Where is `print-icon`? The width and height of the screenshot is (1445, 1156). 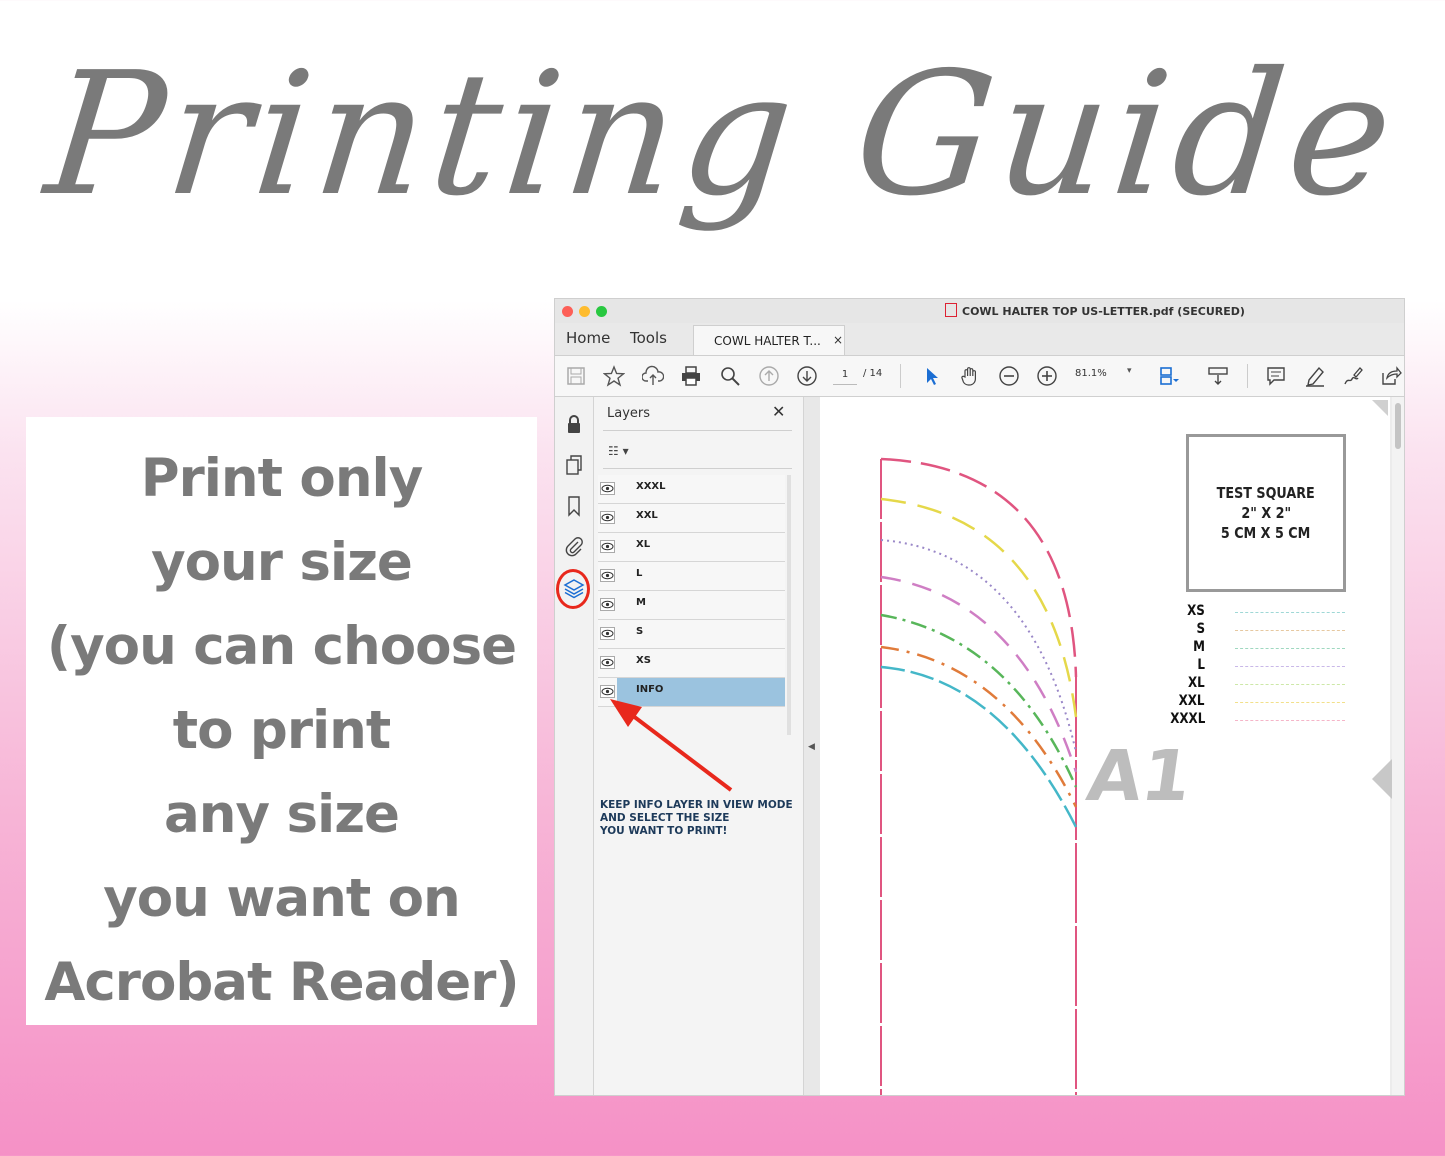
print-icon is located at coordinates (691, 376).